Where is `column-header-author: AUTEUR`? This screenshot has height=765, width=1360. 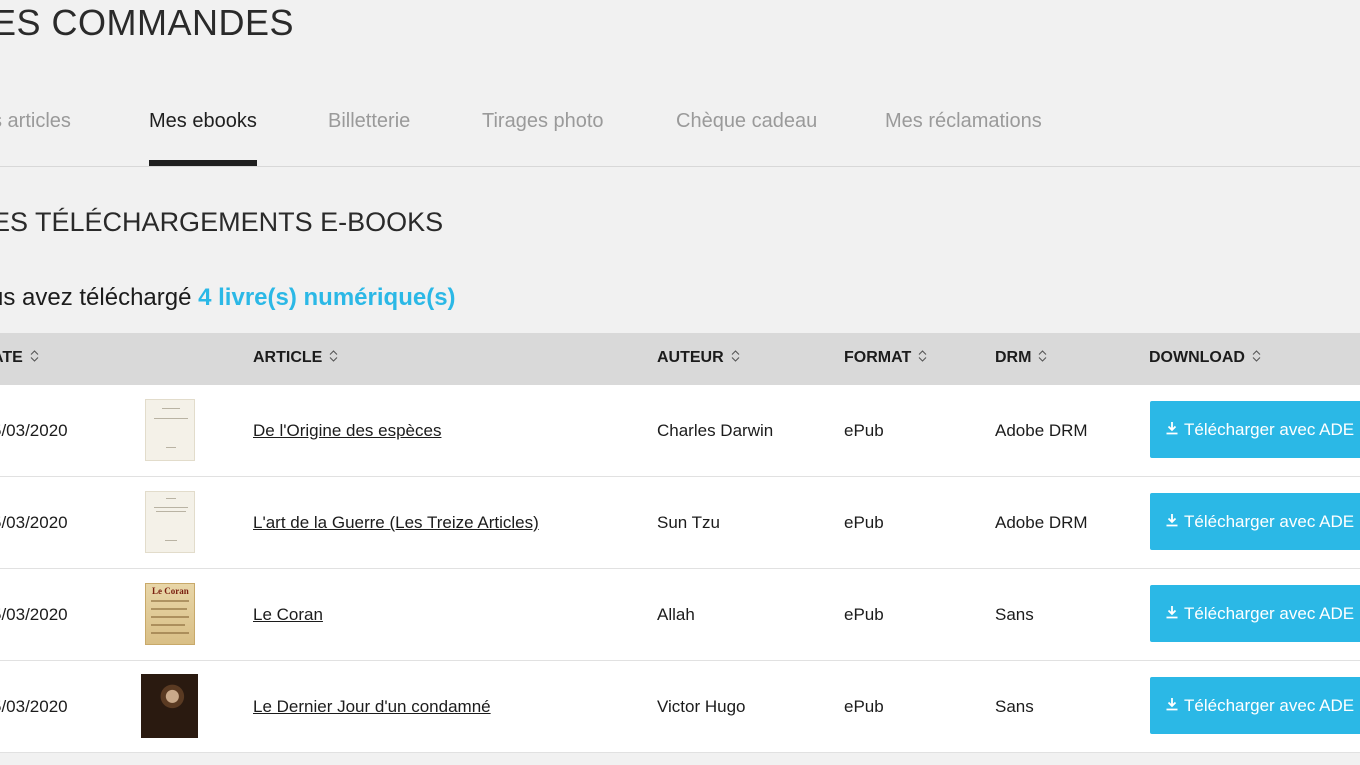
column-header-author: AUTEUR is located at coordinates (698, 358).